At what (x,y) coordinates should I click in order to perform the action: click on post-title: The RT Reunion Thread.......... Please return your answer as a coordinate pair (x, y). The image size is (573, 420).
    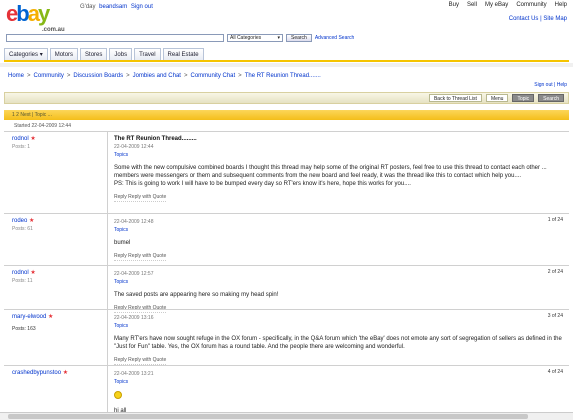
    Looking at the image, I should click on (155, 139).